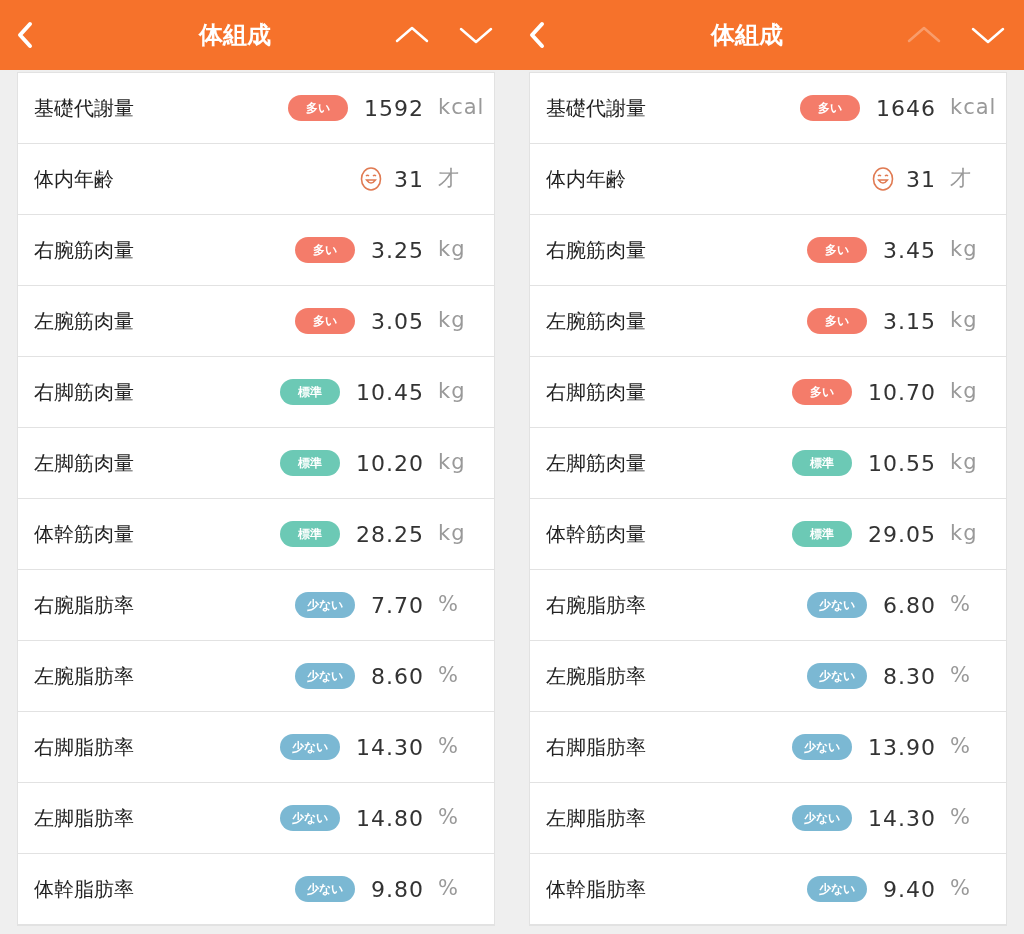 The image size is (1024, 934). Describe the element at coordinates (902, 534) in the screenshot. I see `metric-value: 29.05` at that location.